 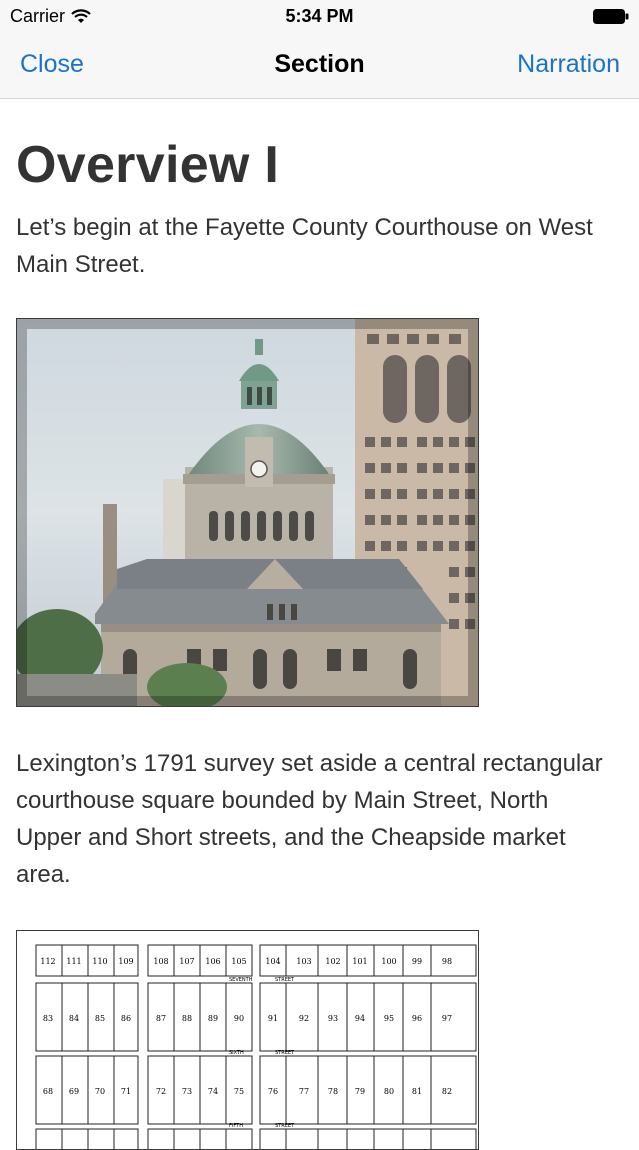 What do you see at coordinates (99, 961) in the screenshot?
I see `lot-number: 110` at bounding box center [99, 961].